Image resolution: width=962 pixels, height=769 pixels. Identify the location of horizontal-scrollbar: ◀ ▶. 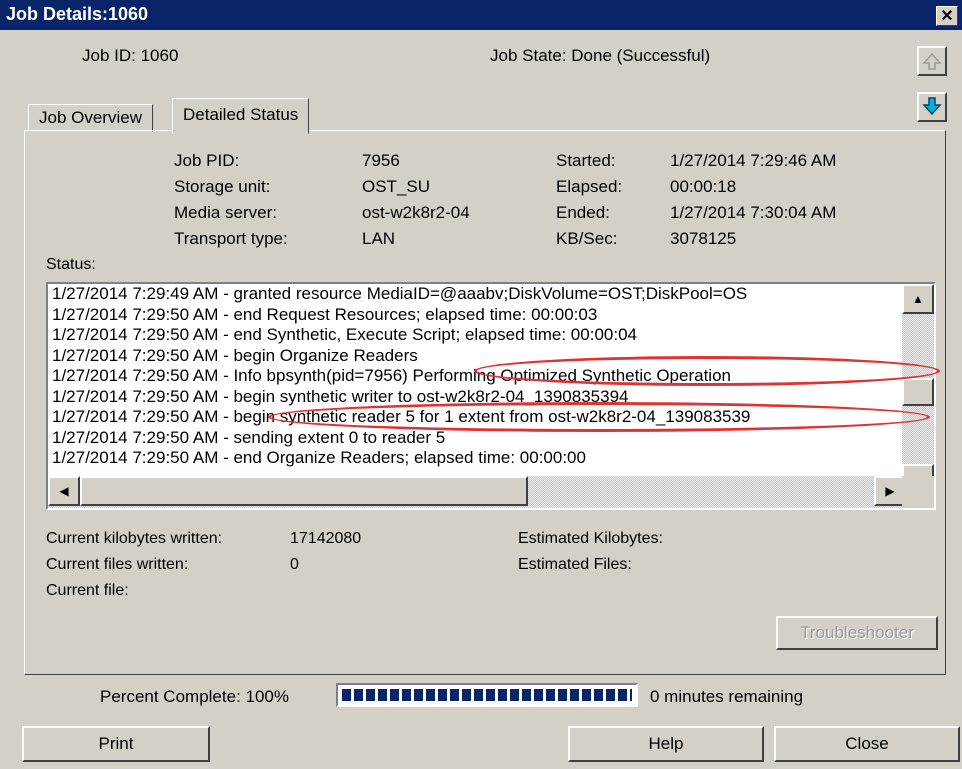
(478, 492).